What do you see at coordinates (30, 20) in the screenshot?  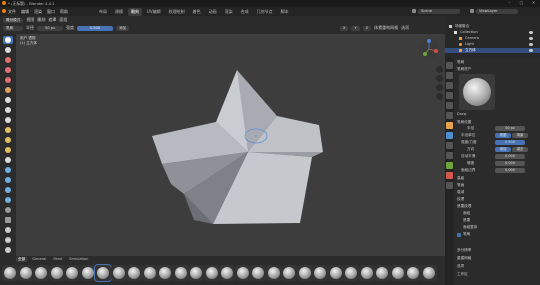 I see `menu-view: 视图` at bounding box center [30, 20].